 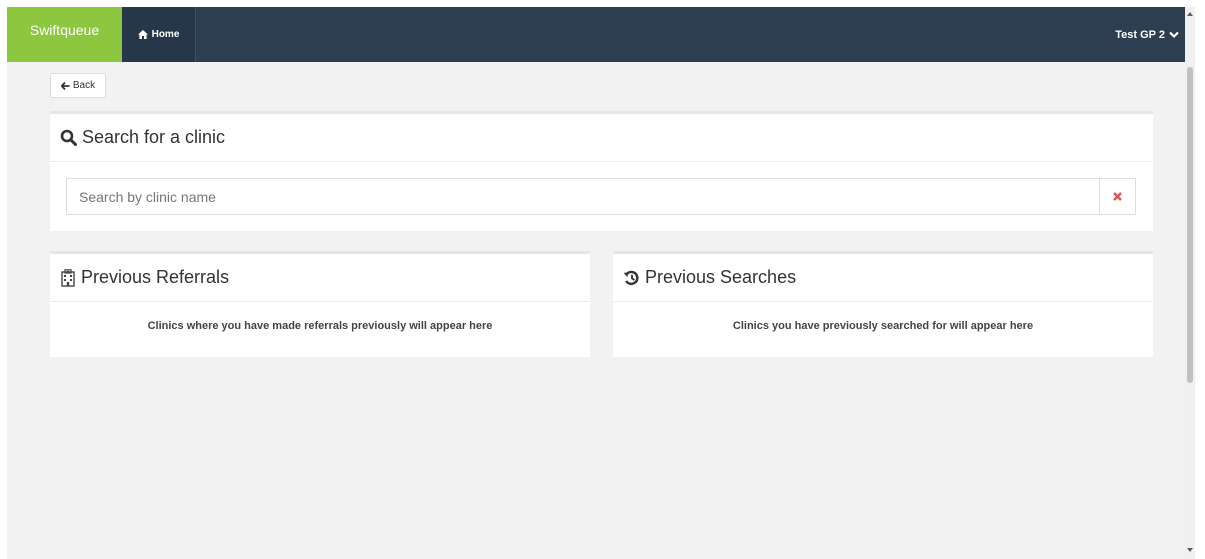 I want to click on scroll-up-arrow-icon, so click(x=1190, y=14).